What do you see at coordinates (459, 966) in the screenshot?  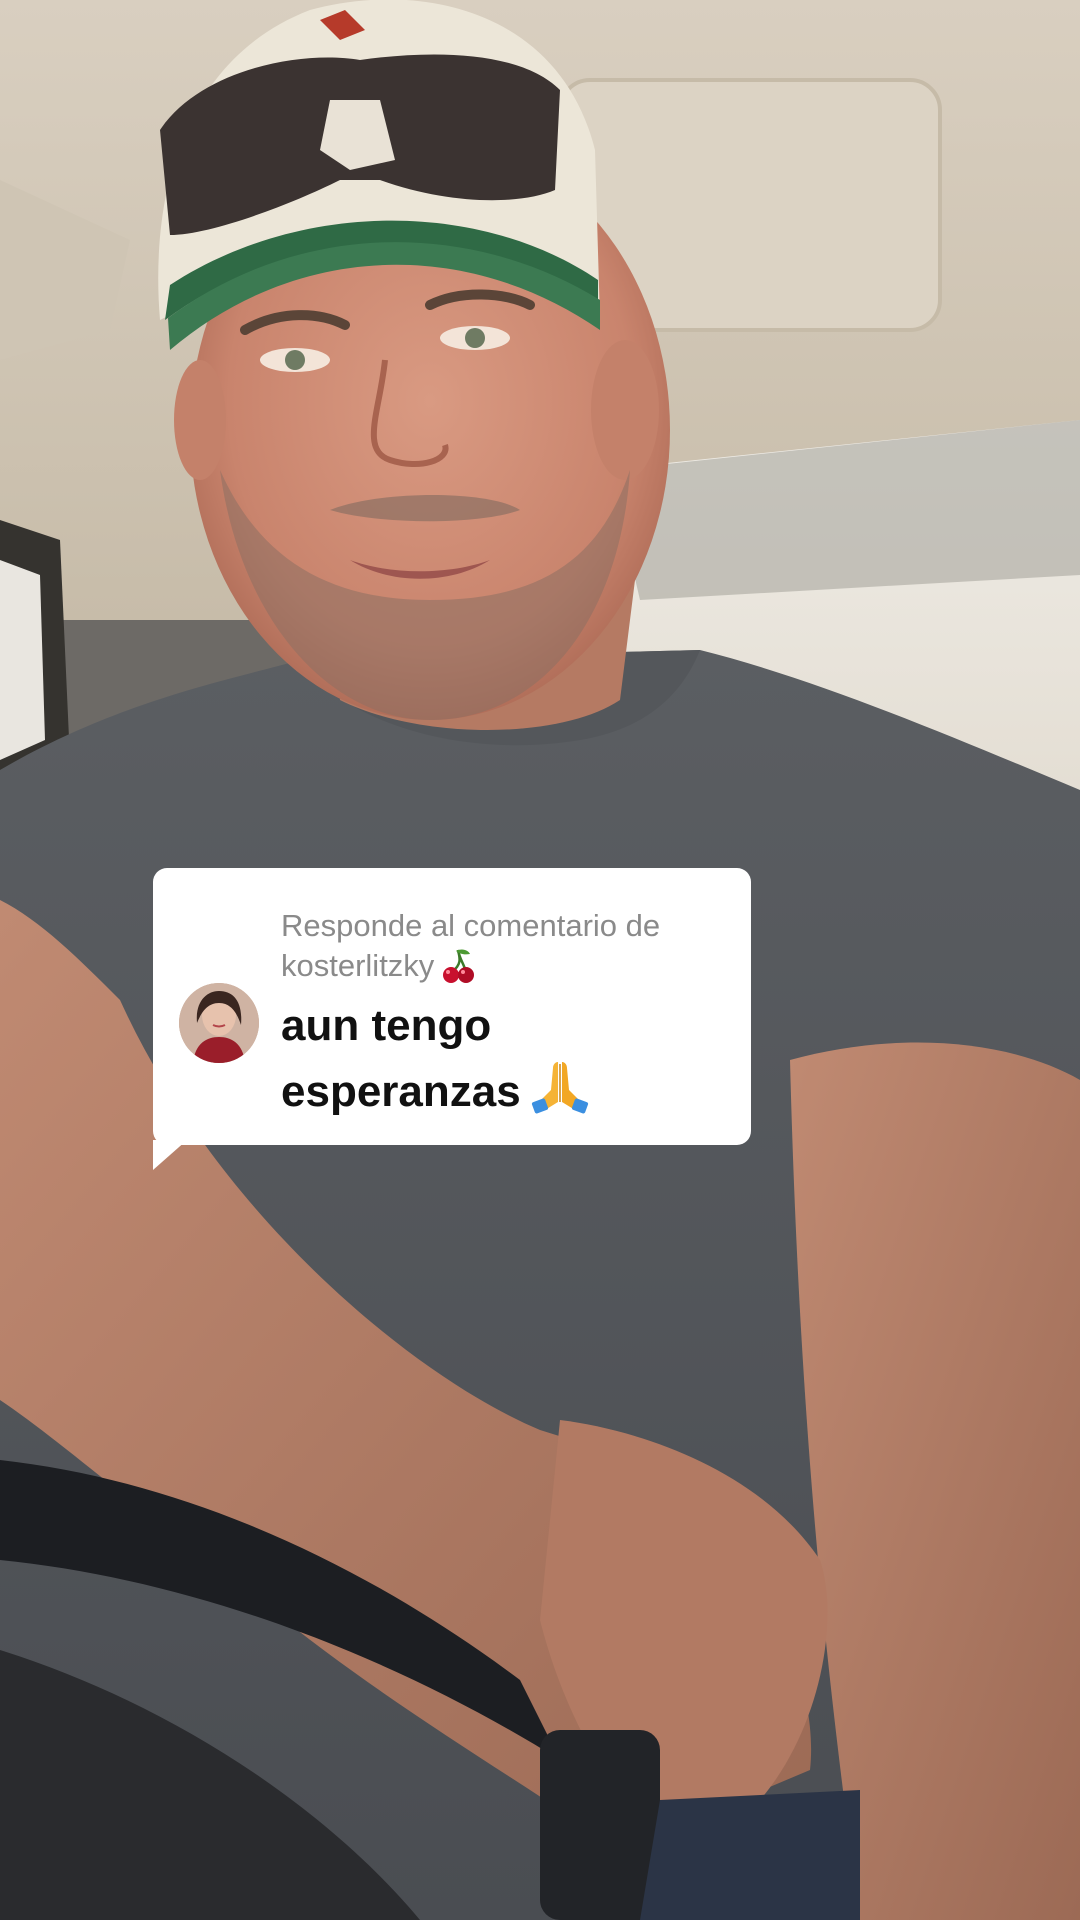 I see `cherries-icon` at bounding box center [459, 966].